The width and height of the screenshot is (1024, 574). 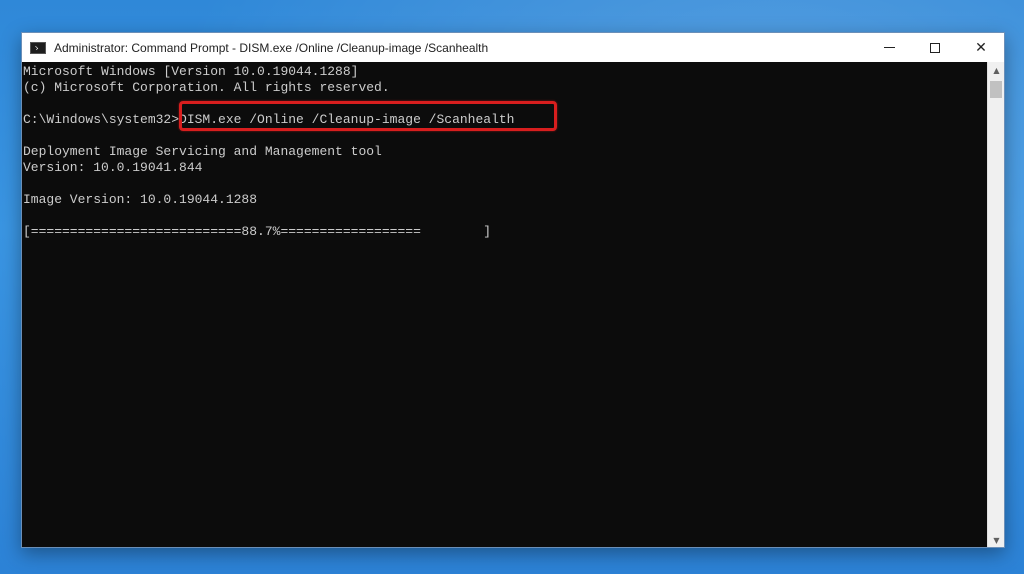 I want to click on close-icon: ✕, so click(x=981, y=47).